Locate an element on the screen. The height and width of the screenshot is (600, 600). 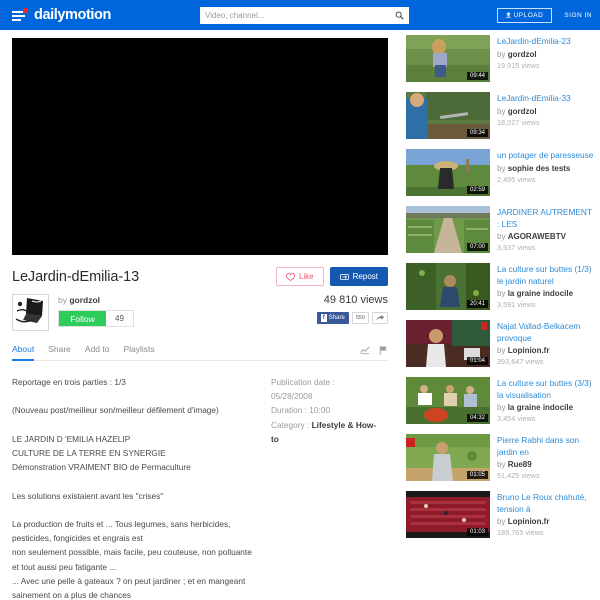
repost-button: Repost is located at coordinates (358, 276).